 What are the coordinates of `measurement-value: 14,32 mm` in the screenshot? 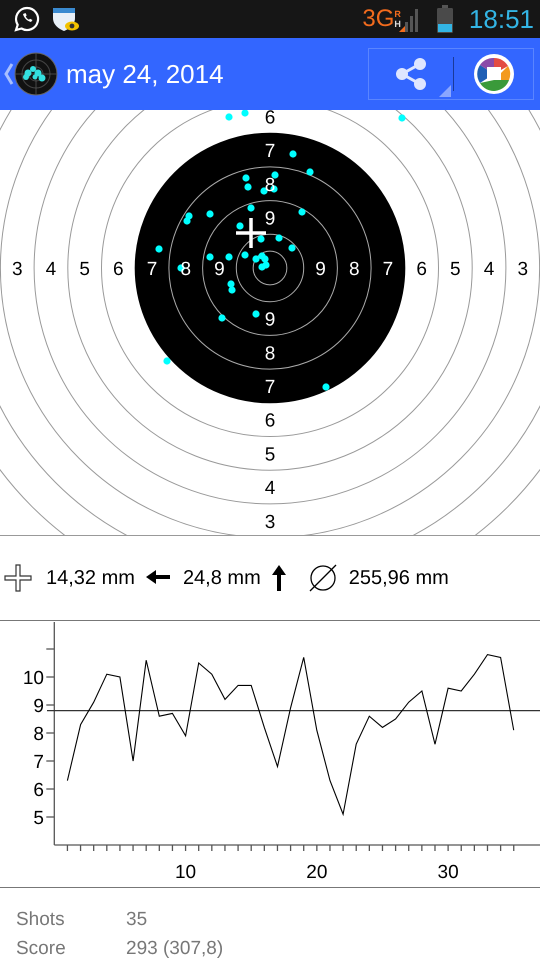 It's located at (90, 578).